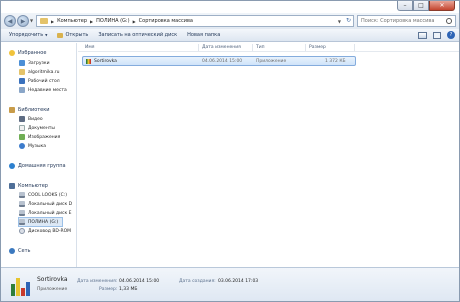  I want to click on minimize-icon: –, so click(405, 5).